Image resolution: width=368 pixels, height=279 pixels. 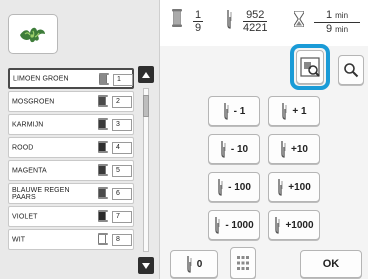 I want to click on stitch-step-button: + 1, so click(x=294, y=111).